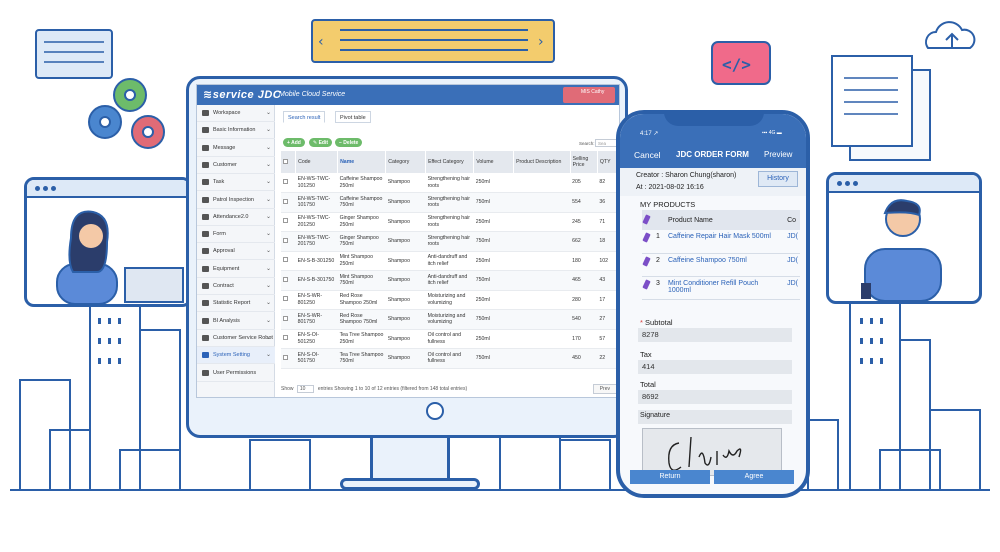 The image size is (1000, 552). Describe the element at coordinates (317, 162) in the screenshot. I see `column-header: Code` at that location.